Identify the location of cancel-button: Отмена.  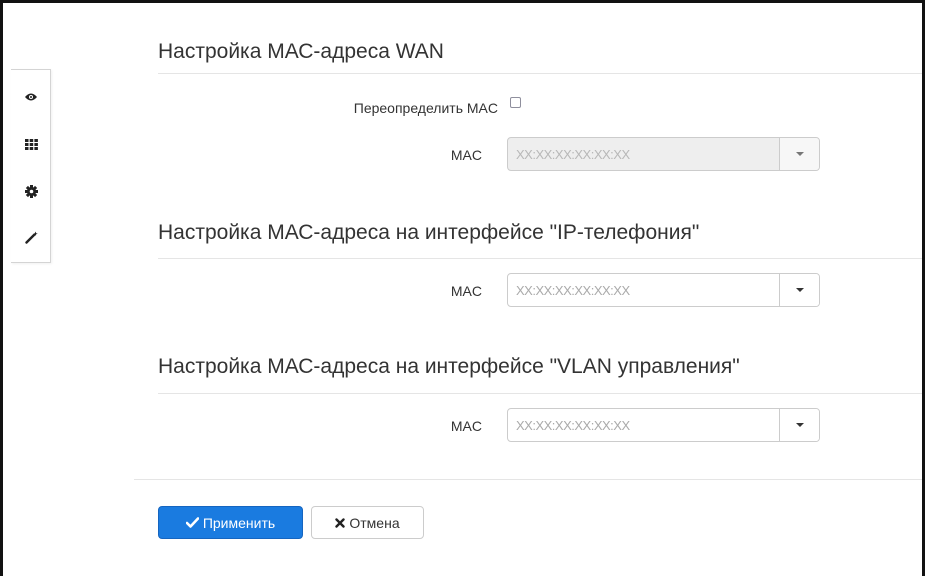
(367, 522).